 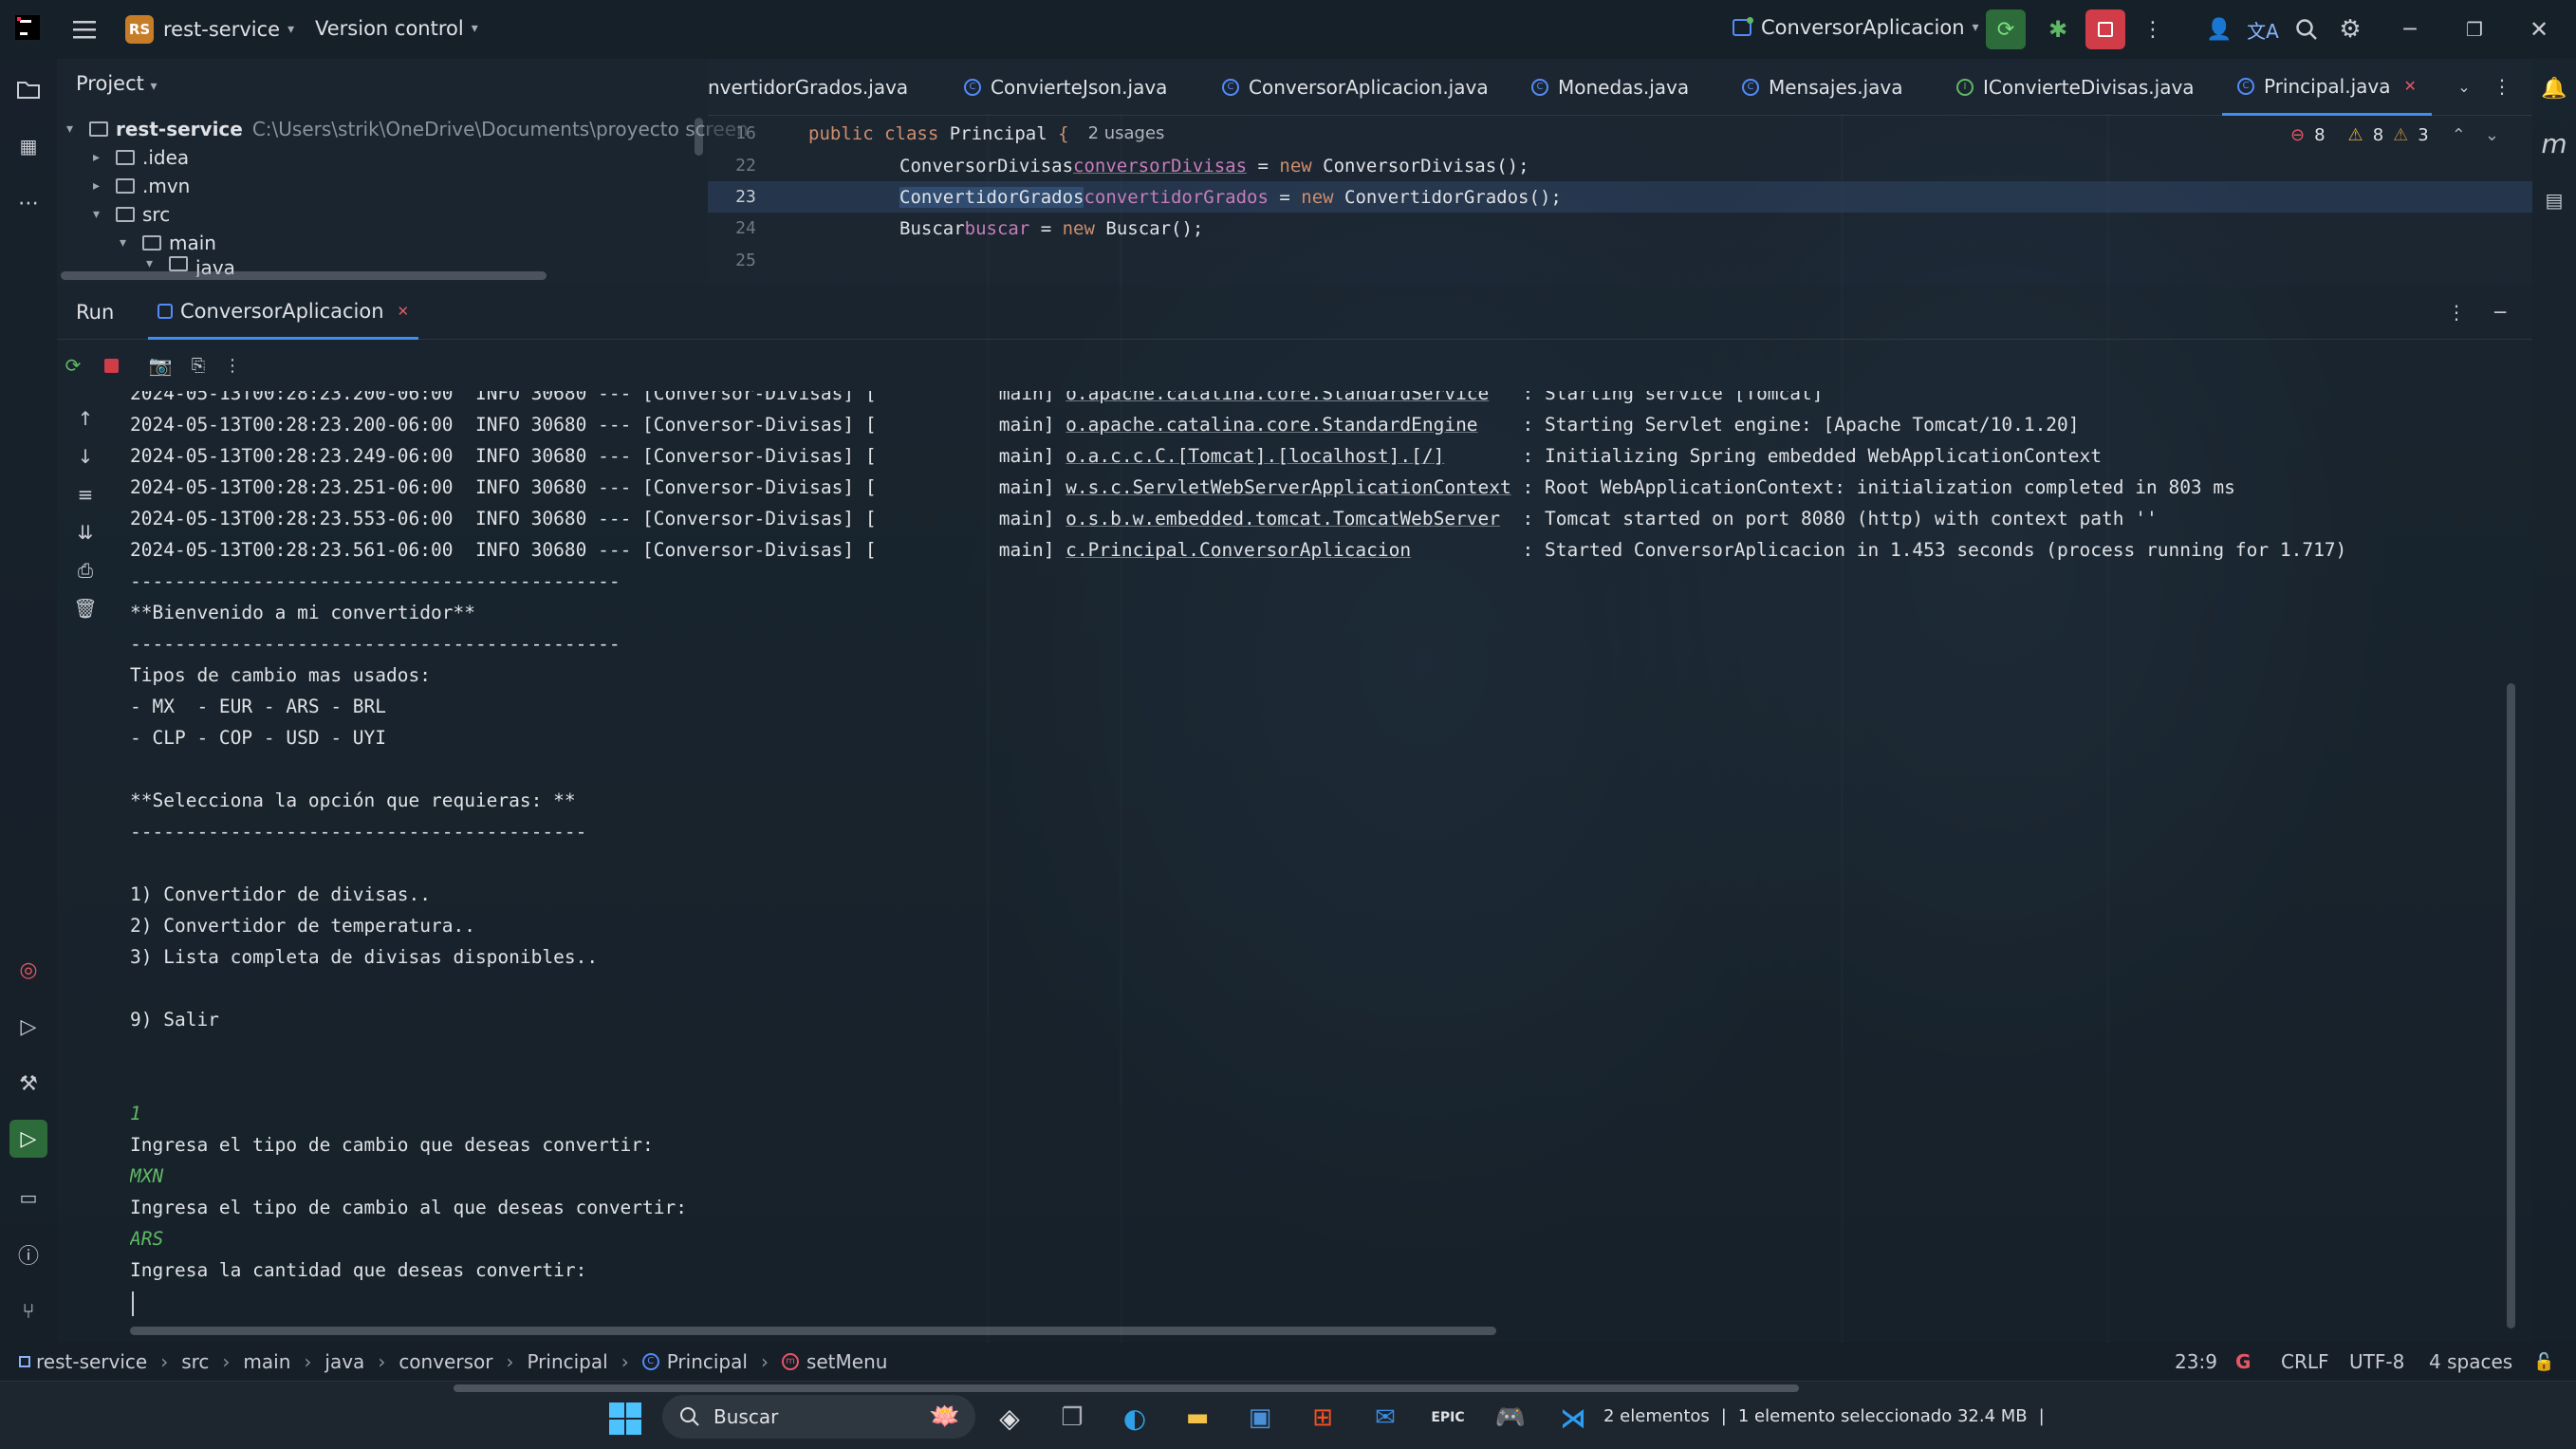 What do you see at coordinates (2554, 88) in the screenshot?
I see `notifications-bell-icon: 🔔` at bounding box center [2554, 88].